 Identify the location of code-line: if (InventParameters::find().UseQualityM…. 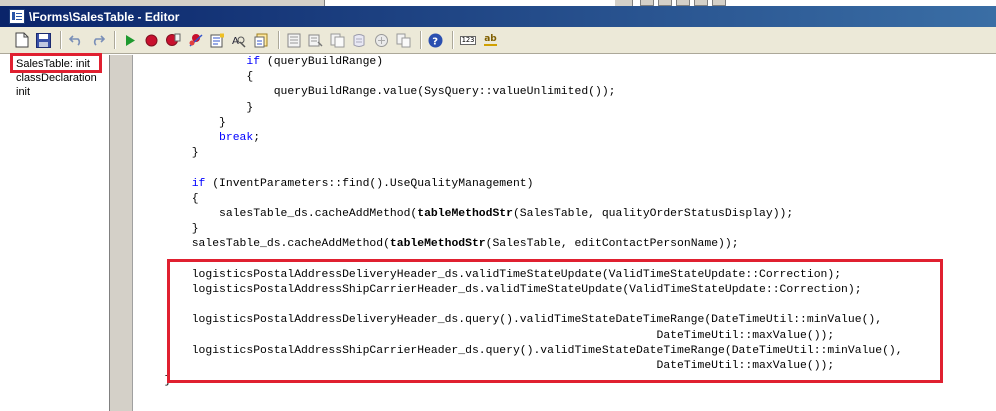
(335, 184).